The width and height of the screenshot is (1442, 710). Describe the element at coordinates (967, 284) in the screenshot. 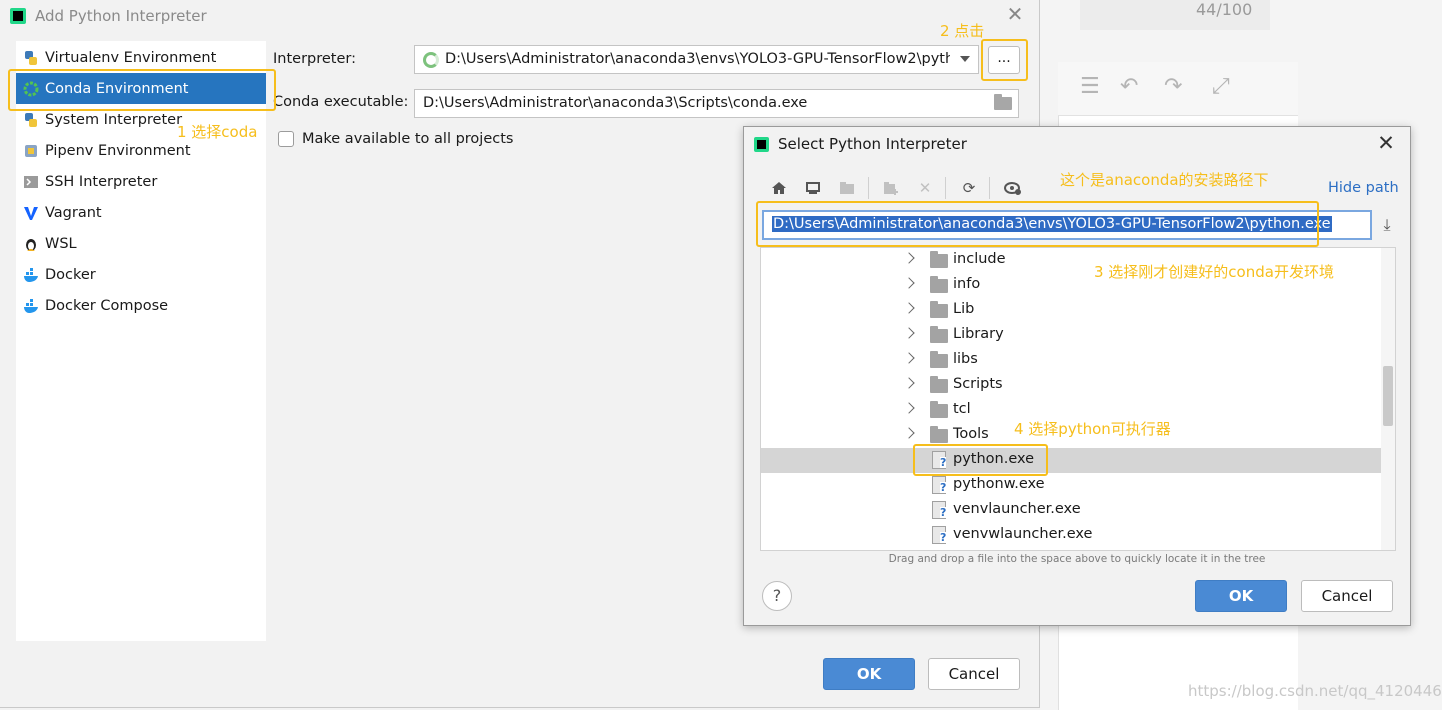

I see `tree-item-label: info` at that location.